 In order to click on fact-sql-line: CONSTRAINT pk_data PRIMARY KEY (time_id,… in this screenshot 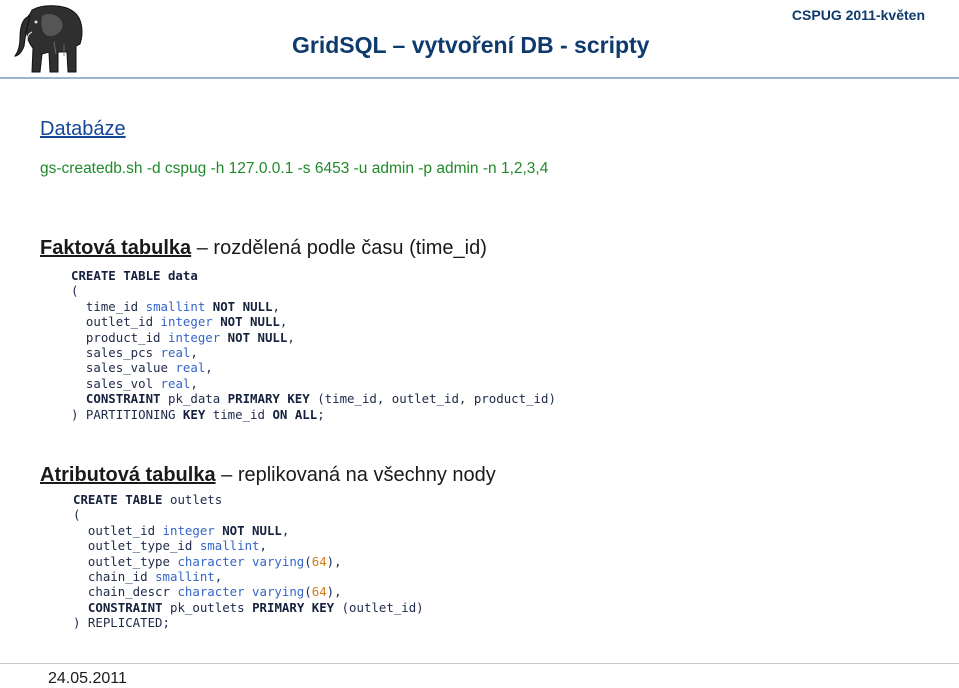, I will do `click(313, 398)`.